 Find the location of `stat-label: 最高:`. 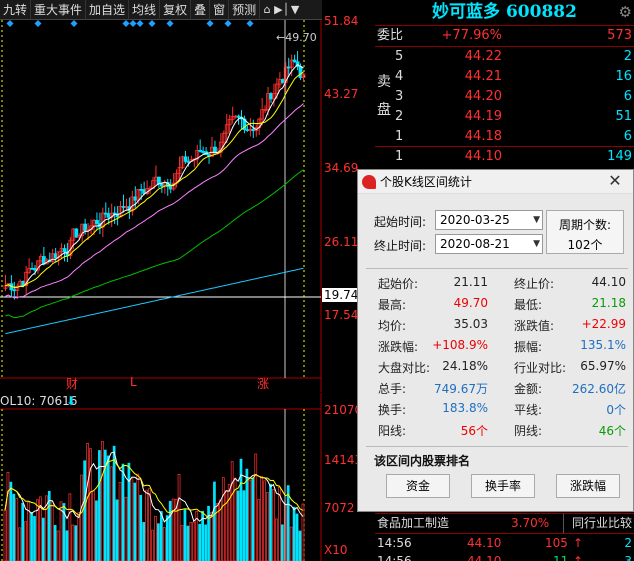

stat-label: 最高: is located at coordinates (392, 305).